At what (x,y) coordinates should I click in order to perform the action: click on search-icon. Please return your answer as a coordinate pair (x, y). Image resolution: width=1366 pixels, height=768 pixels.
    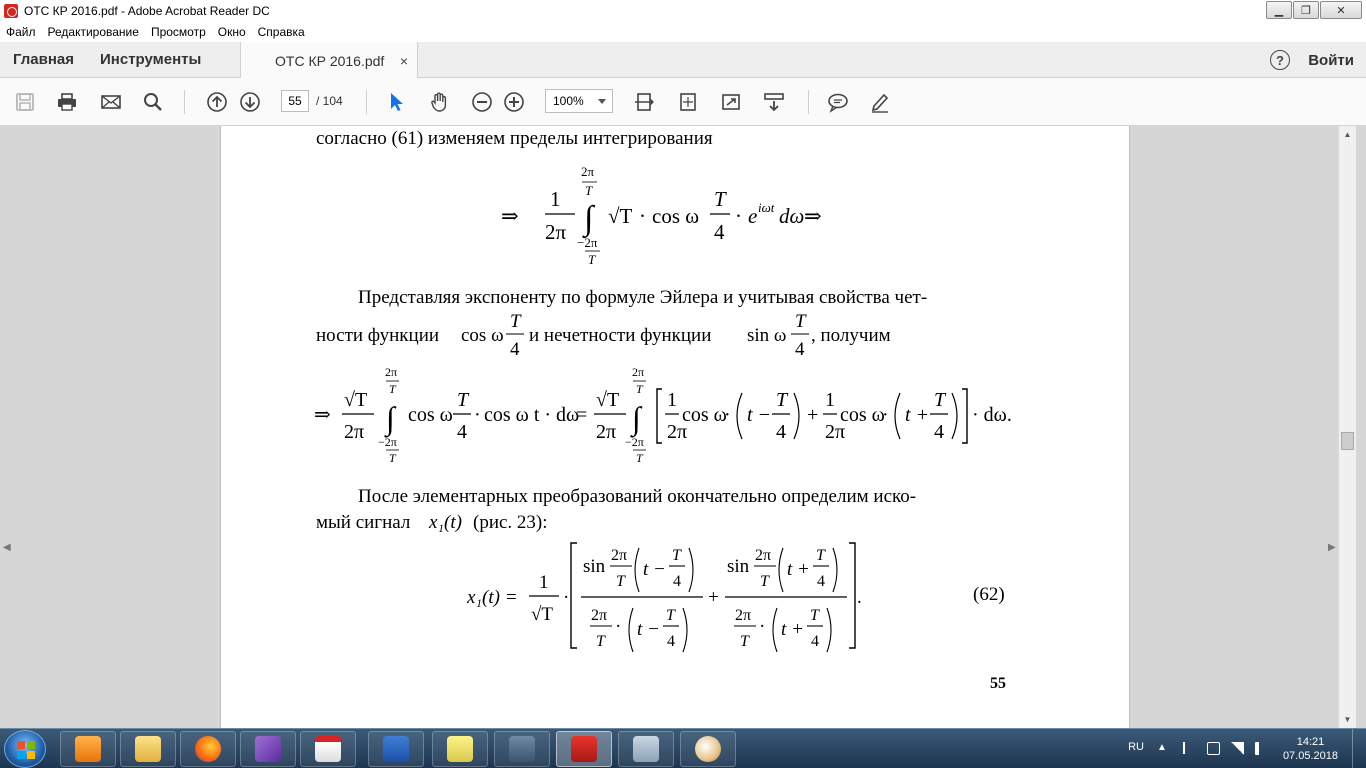
    Looking at the image, I should click on (153, 102).